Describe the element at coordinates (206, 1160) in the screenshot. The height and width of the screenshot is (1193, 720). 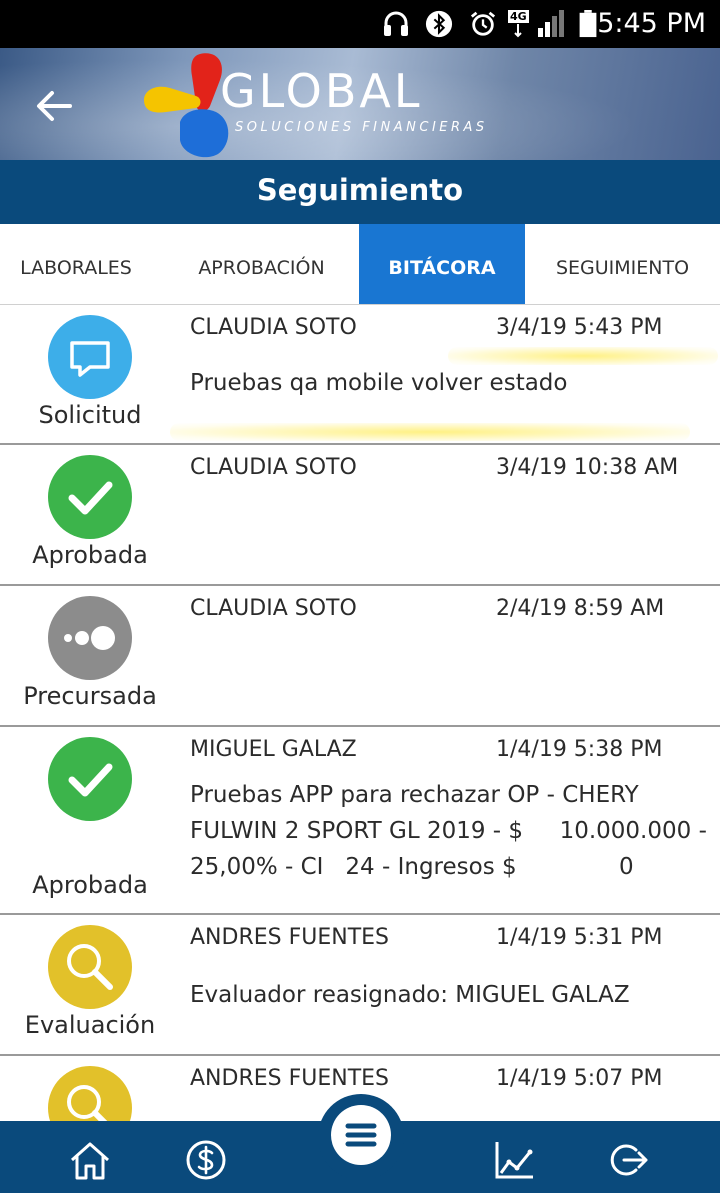
I see `dollar-icon` at that location.